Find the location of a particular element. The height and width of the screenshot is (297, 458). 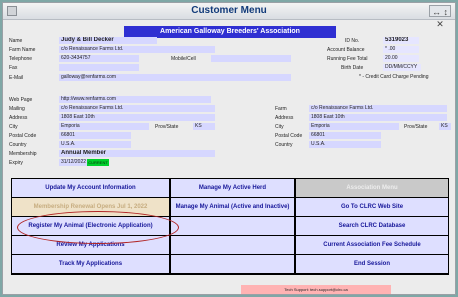

mobile-label: Mobile/Cell is located at coordinates (183, 59).